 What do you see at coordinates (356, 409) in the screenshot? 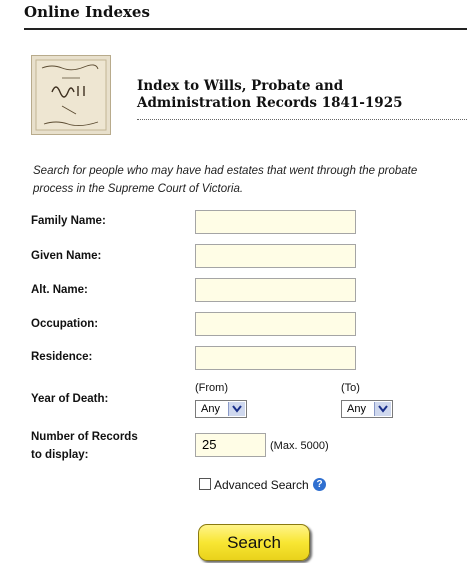
I see `year-to-value: Any` at bounding box center [356, 409].